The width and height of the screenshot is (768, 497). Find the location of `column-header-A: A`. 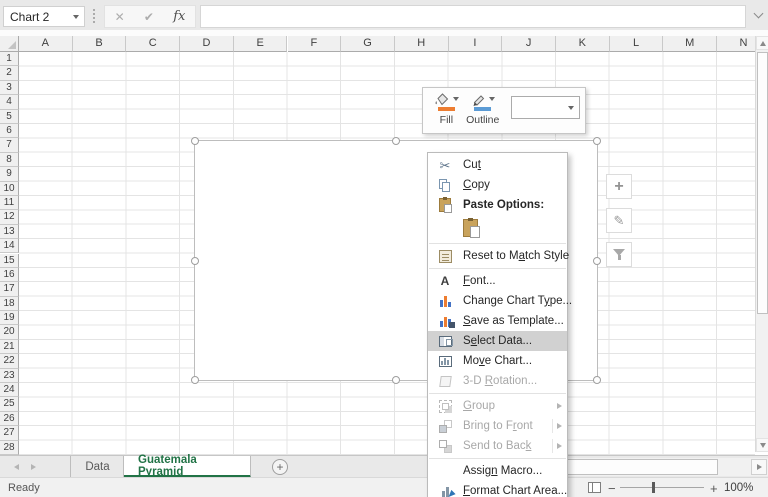

column-header-A: A is located at coordinates (46, 44).